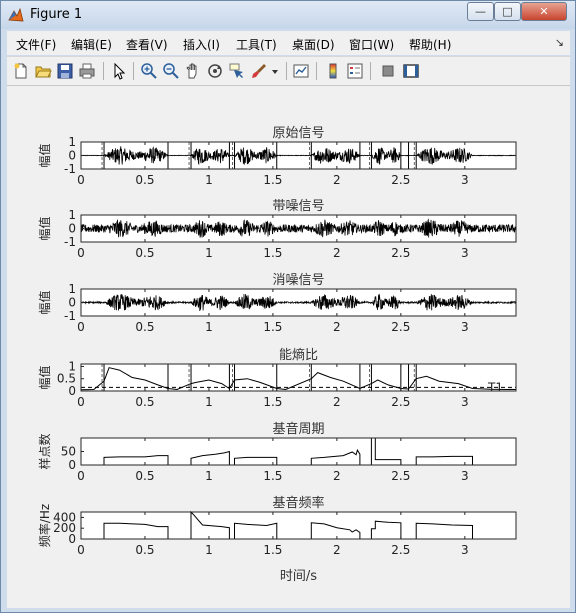 This screenshot has width=576, height=613. Describe the element at coordinates (333, 71) in the screenshot. I see `colorbar-icon` at that location.